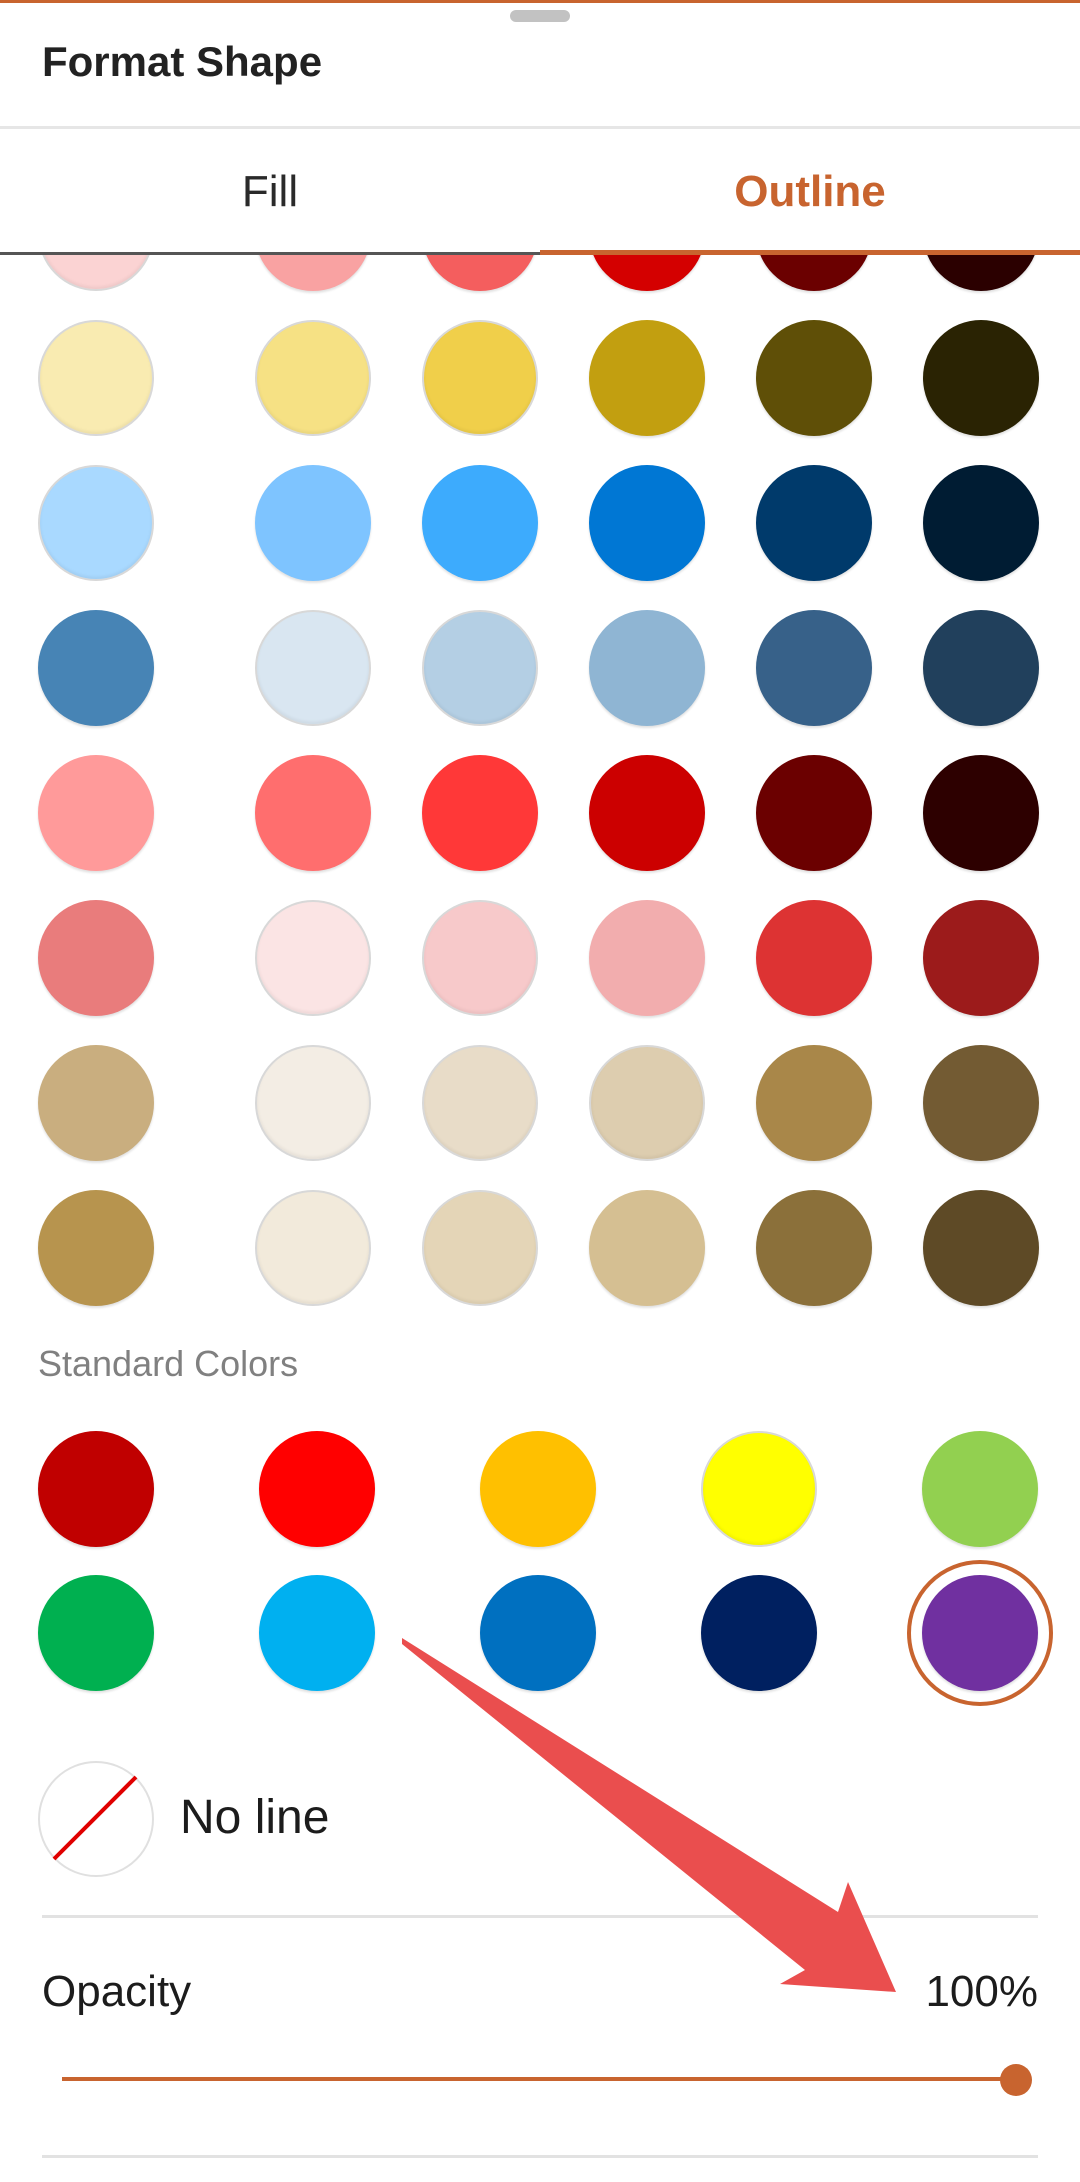 This screenshot has width=1080, height=2182. What do you see at coordinates (168, 1363) in the screenshot?
I see `standard-colors-label: Standard Colors` at bounding box center [168, 1363].